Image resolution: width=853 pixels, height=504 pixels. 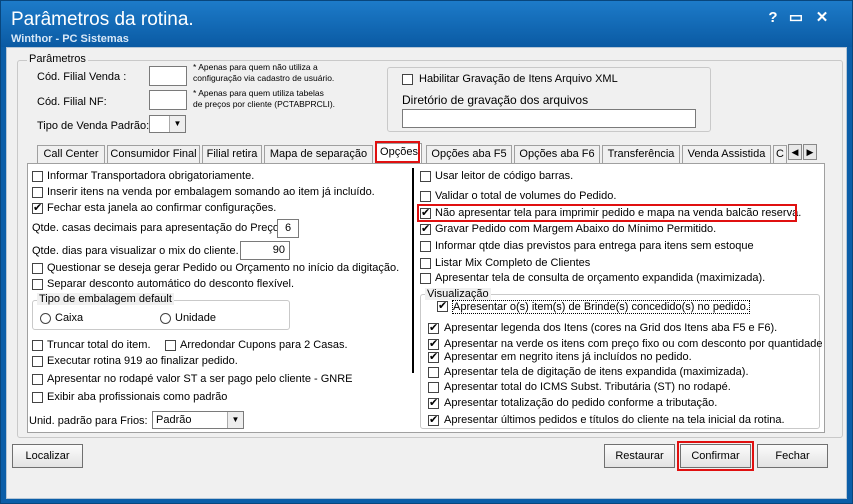 What do you see at coordinates (425, 246) in the screenshot?
I see `chk-informar-dias` at bounding box center [425, 246].